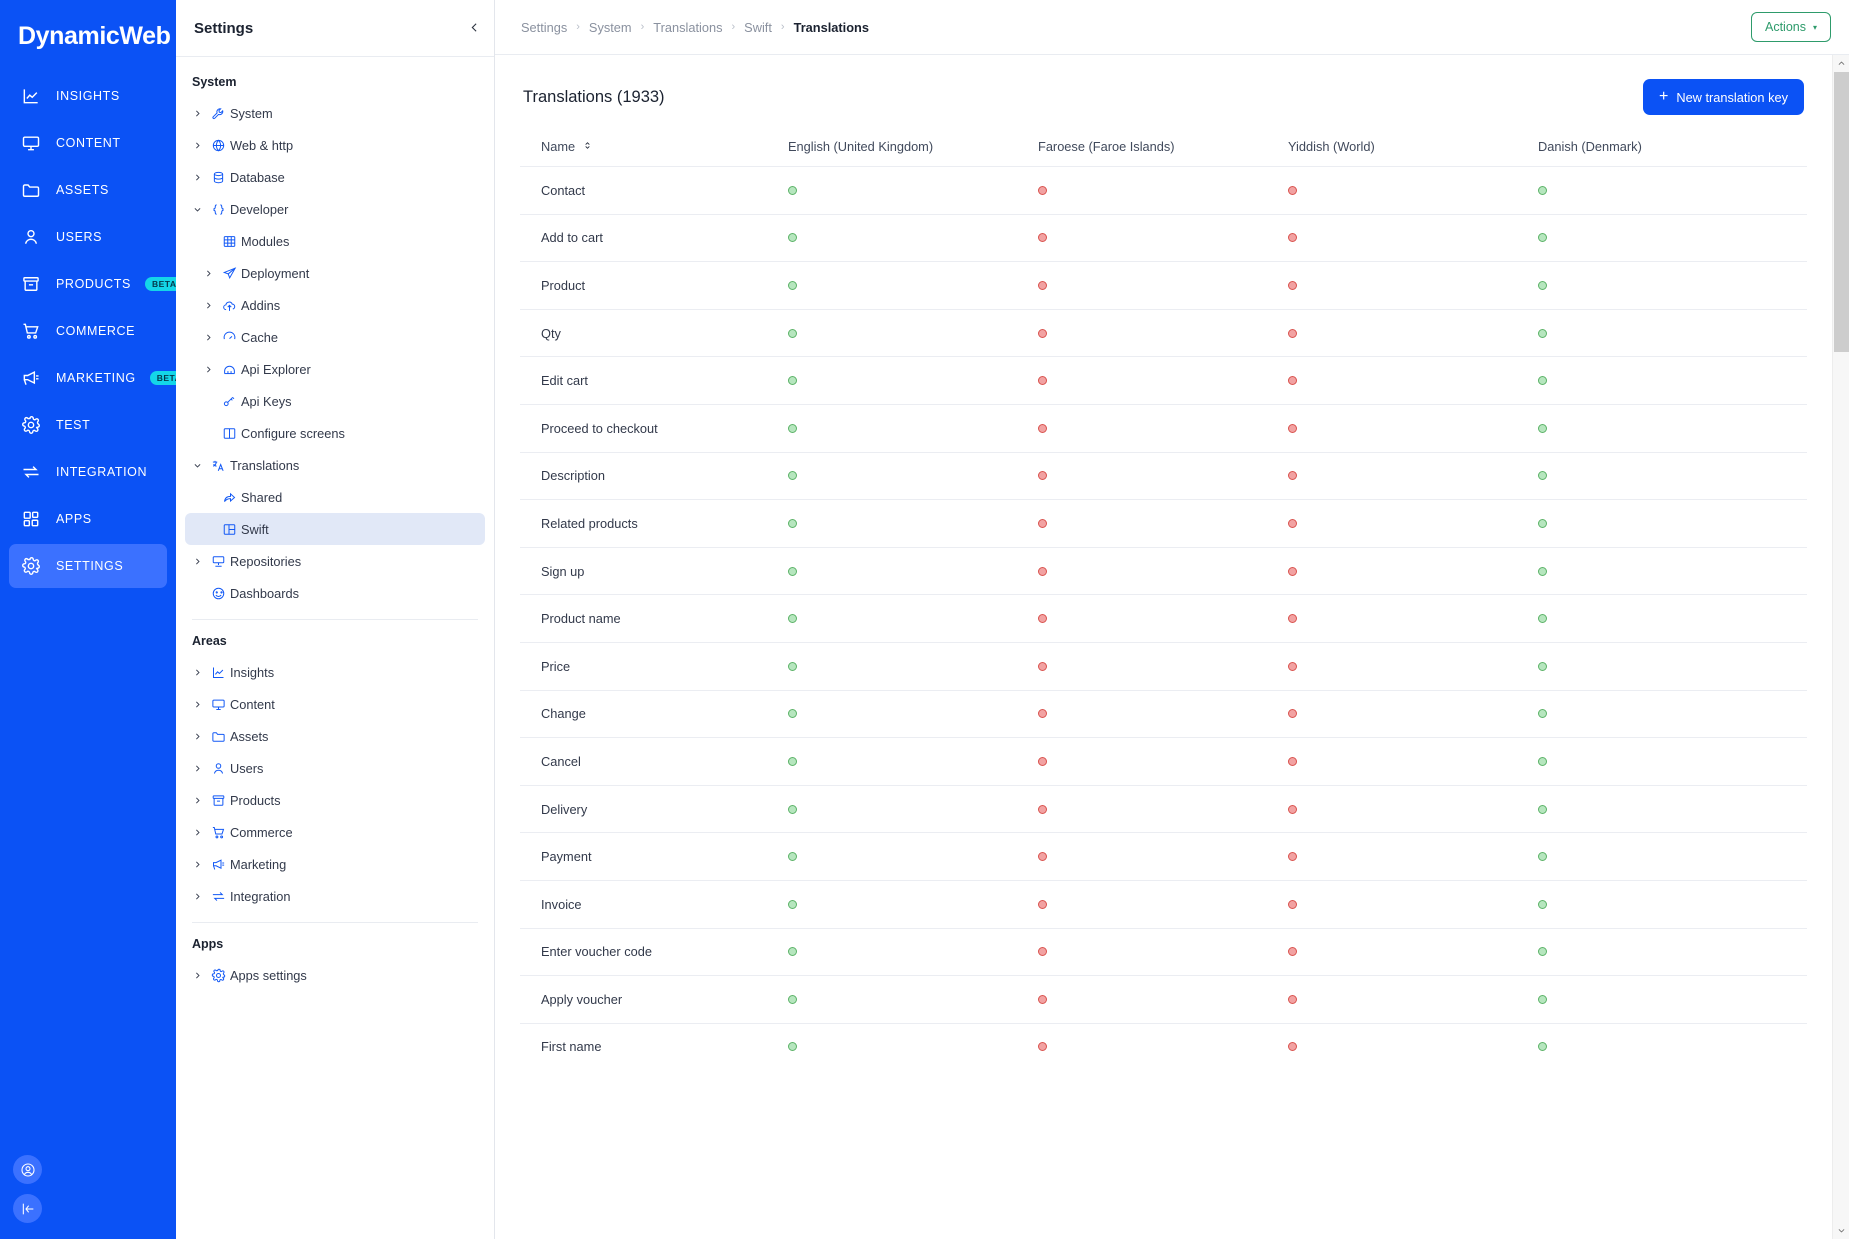 The height and width of the screenshot is (1239, 1849). Describe the element at coordinates (88, 566) in the screenshot. I see `rail-item-settings: SETTINGS` at that location.